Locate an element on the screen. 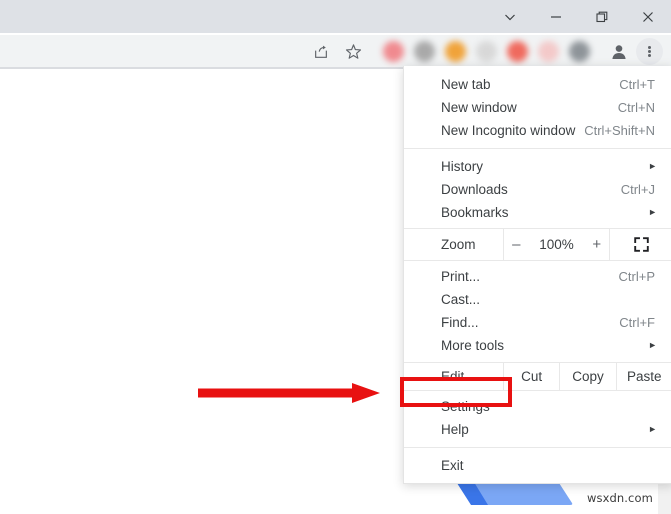  paste-button: Paste is located at coordinates (643, 376).